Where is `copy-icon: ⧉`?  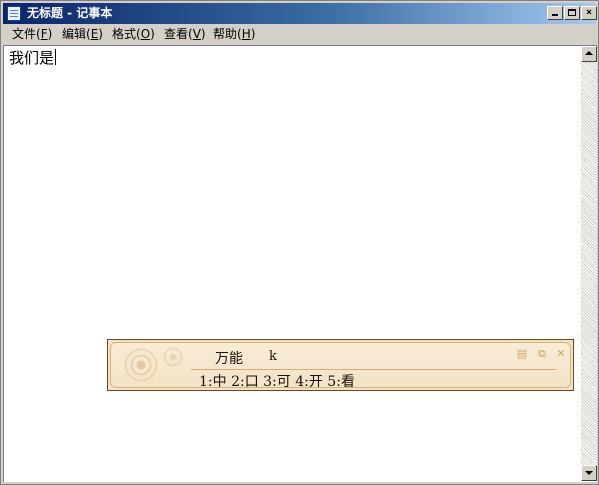
copy-icon: ⧉ is located at coordinates (542, 354).